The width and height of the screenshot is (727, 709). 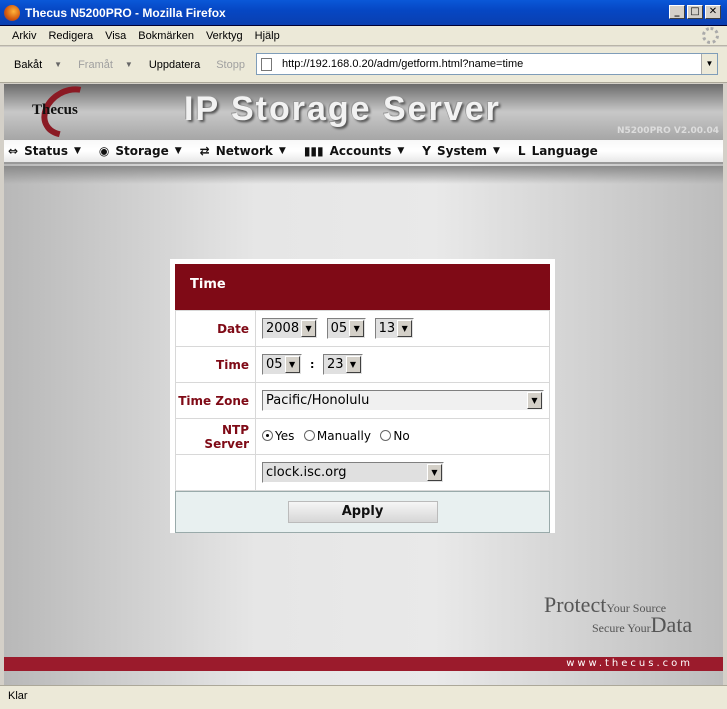 What do you see at coordinates (282, 364) in the screenshot?
I see `hour-select: 05 ▼` at bounding box center [282, 364].